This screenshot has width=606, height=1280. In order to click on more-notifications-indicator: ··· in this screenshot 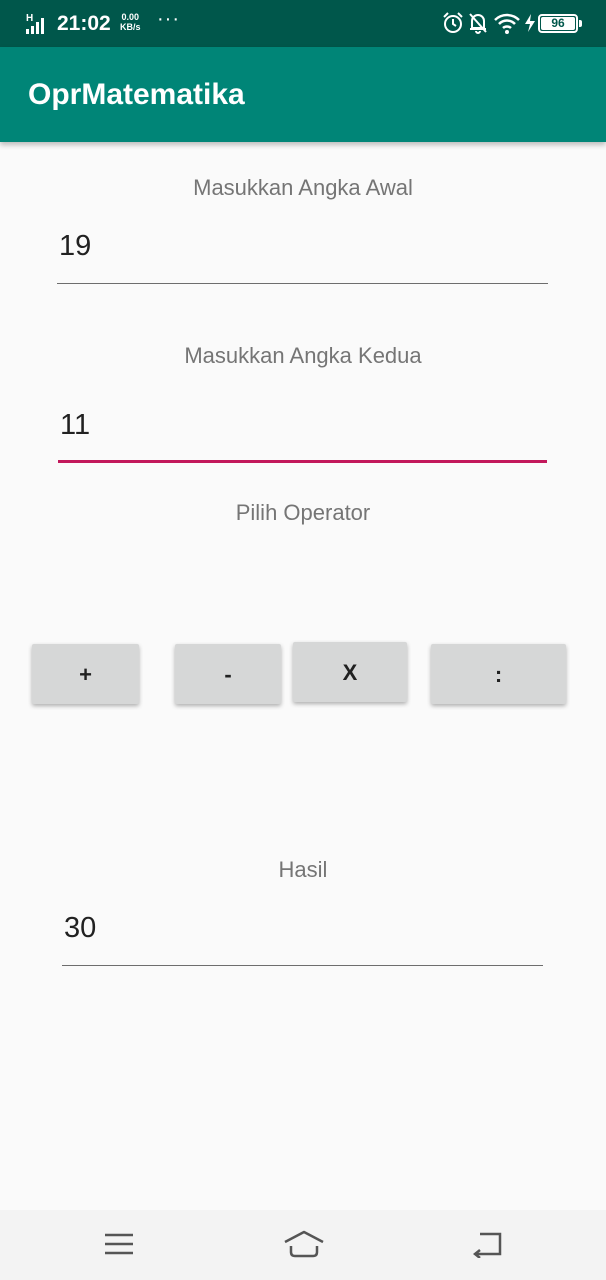, I will do `click(168, 19)`.